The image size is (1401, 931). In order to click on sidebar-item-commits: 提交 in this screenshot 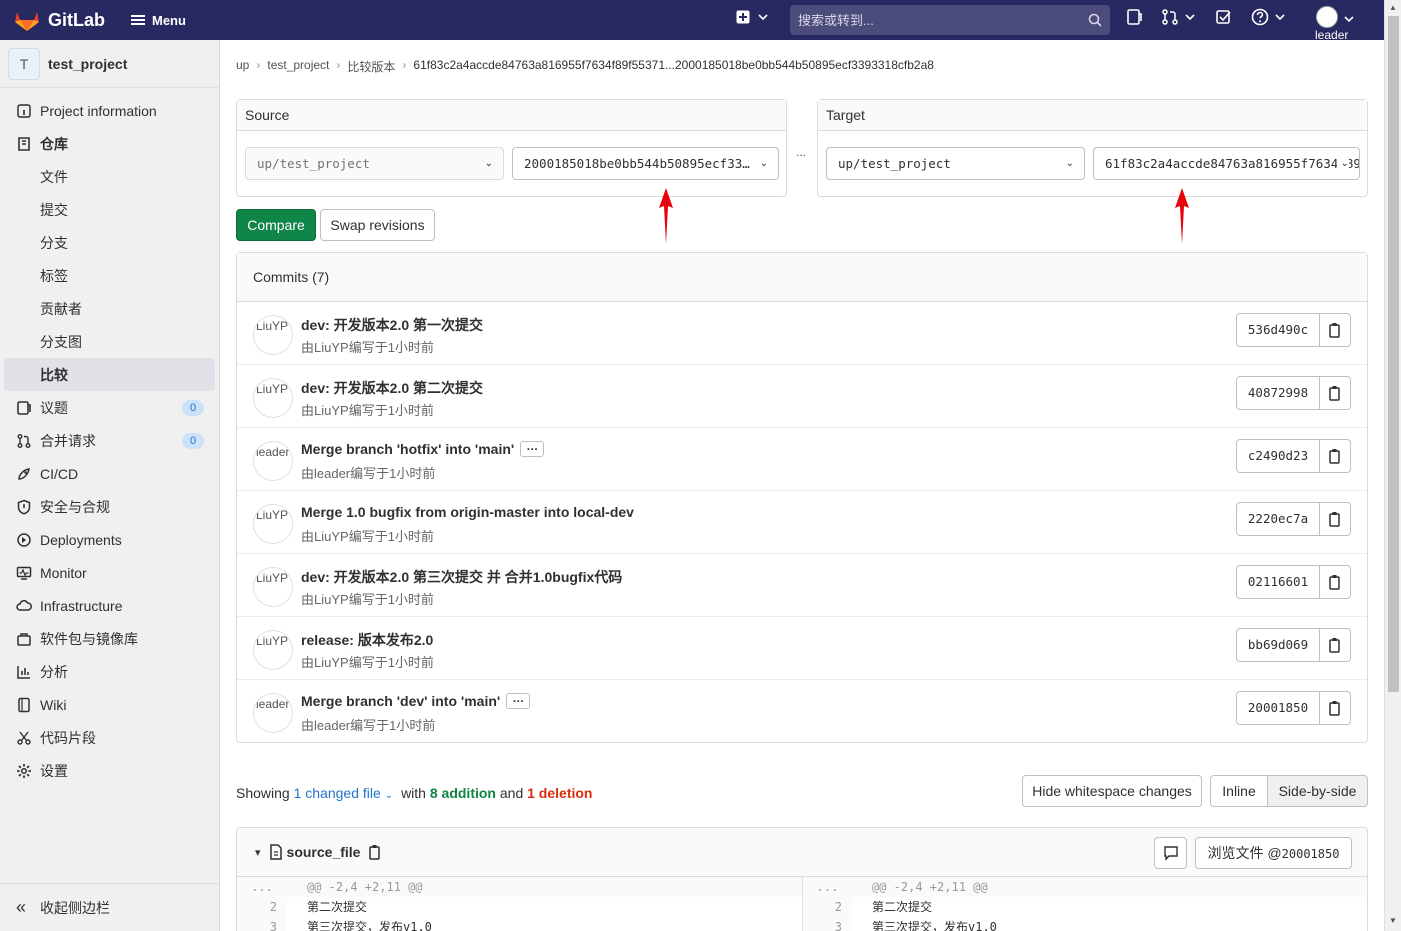, I will do `click(109, 209)`.